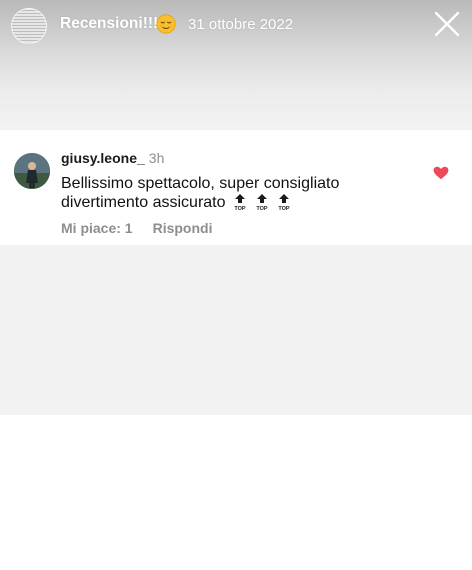 This screenshot has width=472, height=570. Describe the element at coordinates (183, 228) in the screenshot. I see `reply-button: Rispondi` at that location.